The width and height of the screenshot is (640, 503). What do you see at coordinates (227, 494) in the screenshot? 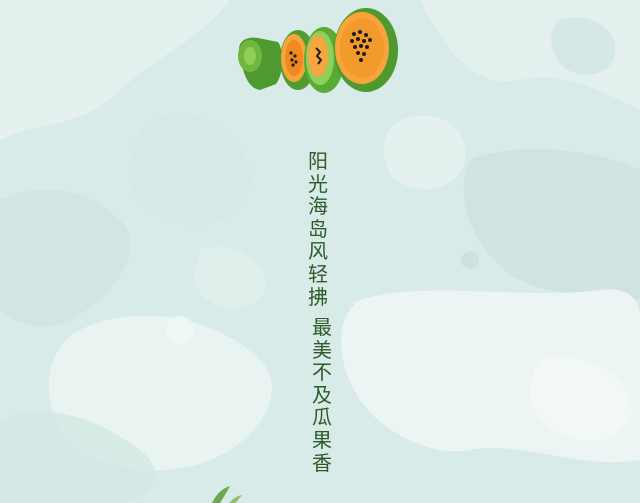
I see `leaf-icon` at bounding box center [227, 494].